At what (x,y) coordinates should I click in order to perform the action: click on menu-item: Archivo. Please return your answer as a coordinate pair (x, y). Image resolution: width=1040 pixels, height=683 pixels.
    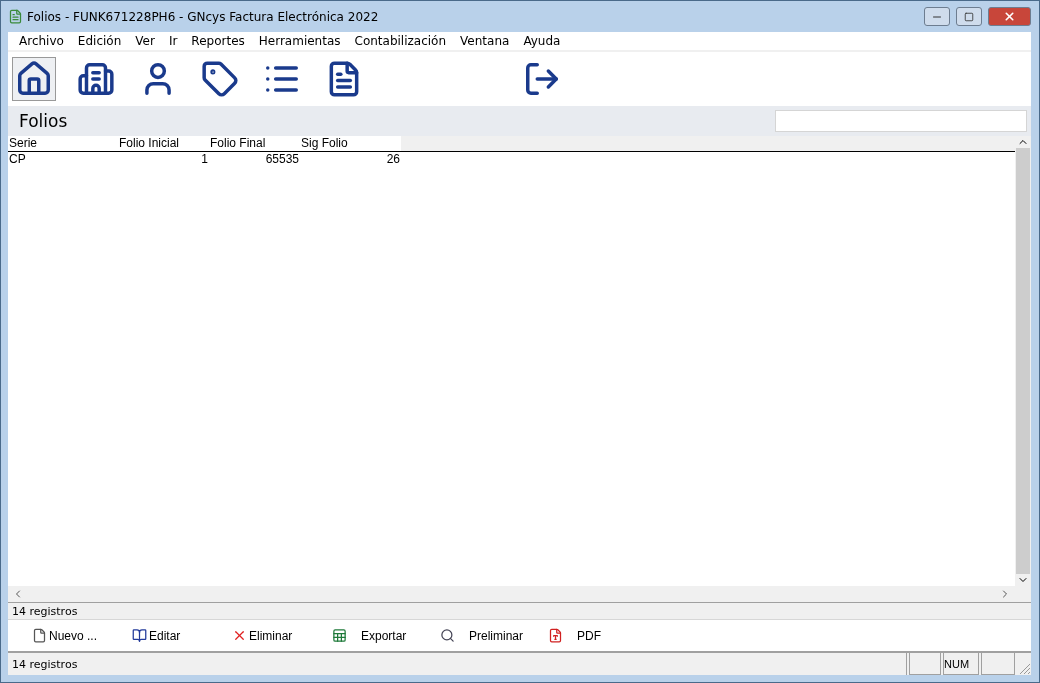
    Looking at the image, I should click on (41, 41).